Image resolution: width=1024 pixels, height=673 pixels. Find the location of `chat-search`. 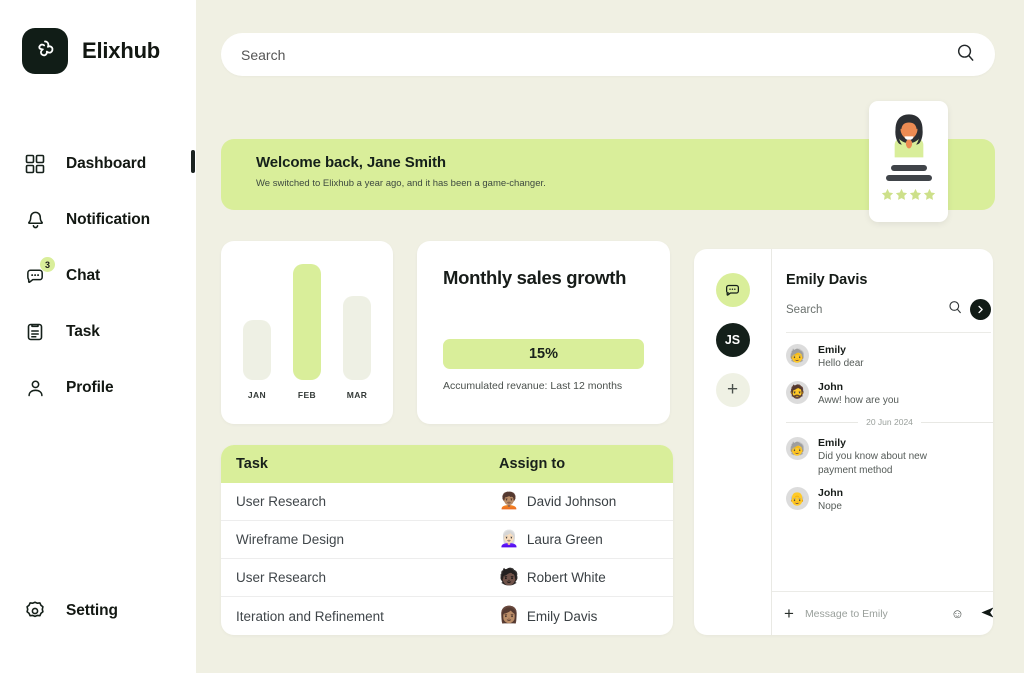

chat-search is located at coordinates (888, 316).